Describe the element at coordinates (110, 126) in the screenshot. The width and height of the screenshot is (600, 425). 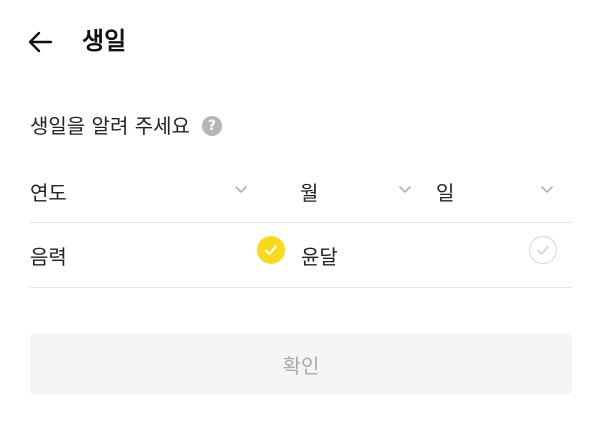
I see `prompt-text: 생일을 알려 주세요` at that location.